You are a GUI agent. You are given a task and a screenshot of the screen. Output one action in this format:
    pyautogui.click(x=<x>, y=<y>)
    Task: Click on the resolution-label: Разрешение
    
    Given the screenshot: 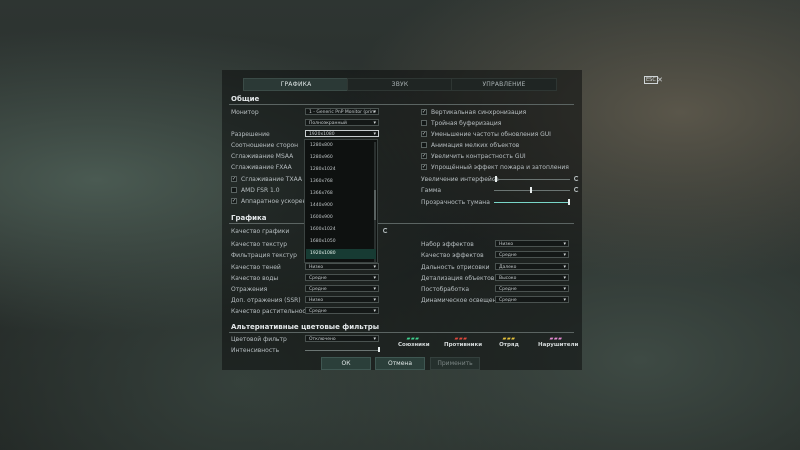 What is the action you would take?
    pyautogui.click(x=250, y=134)
    